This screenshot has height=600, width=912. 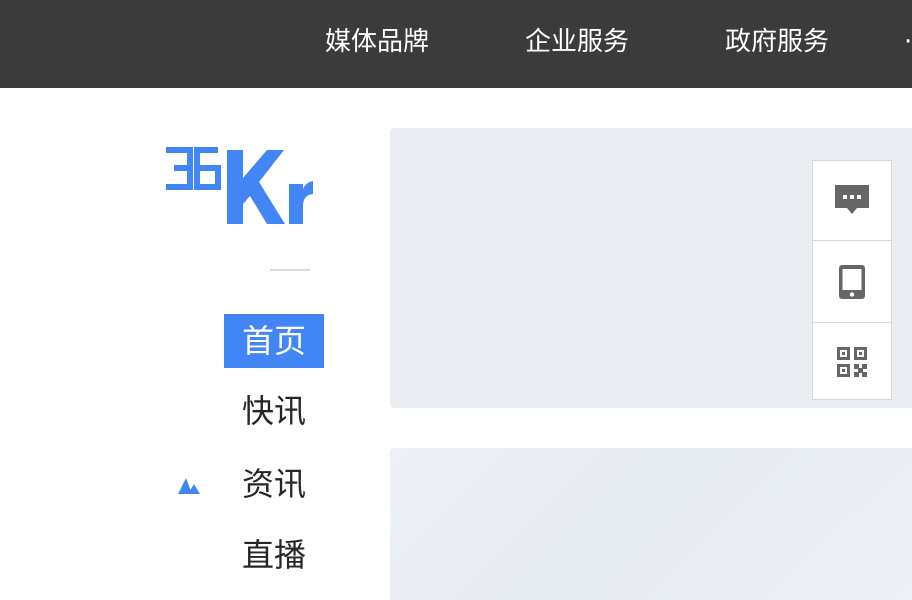 I want to click on top-nav-item-media-brand: 媒体品牌, so click(x=377, y=42).